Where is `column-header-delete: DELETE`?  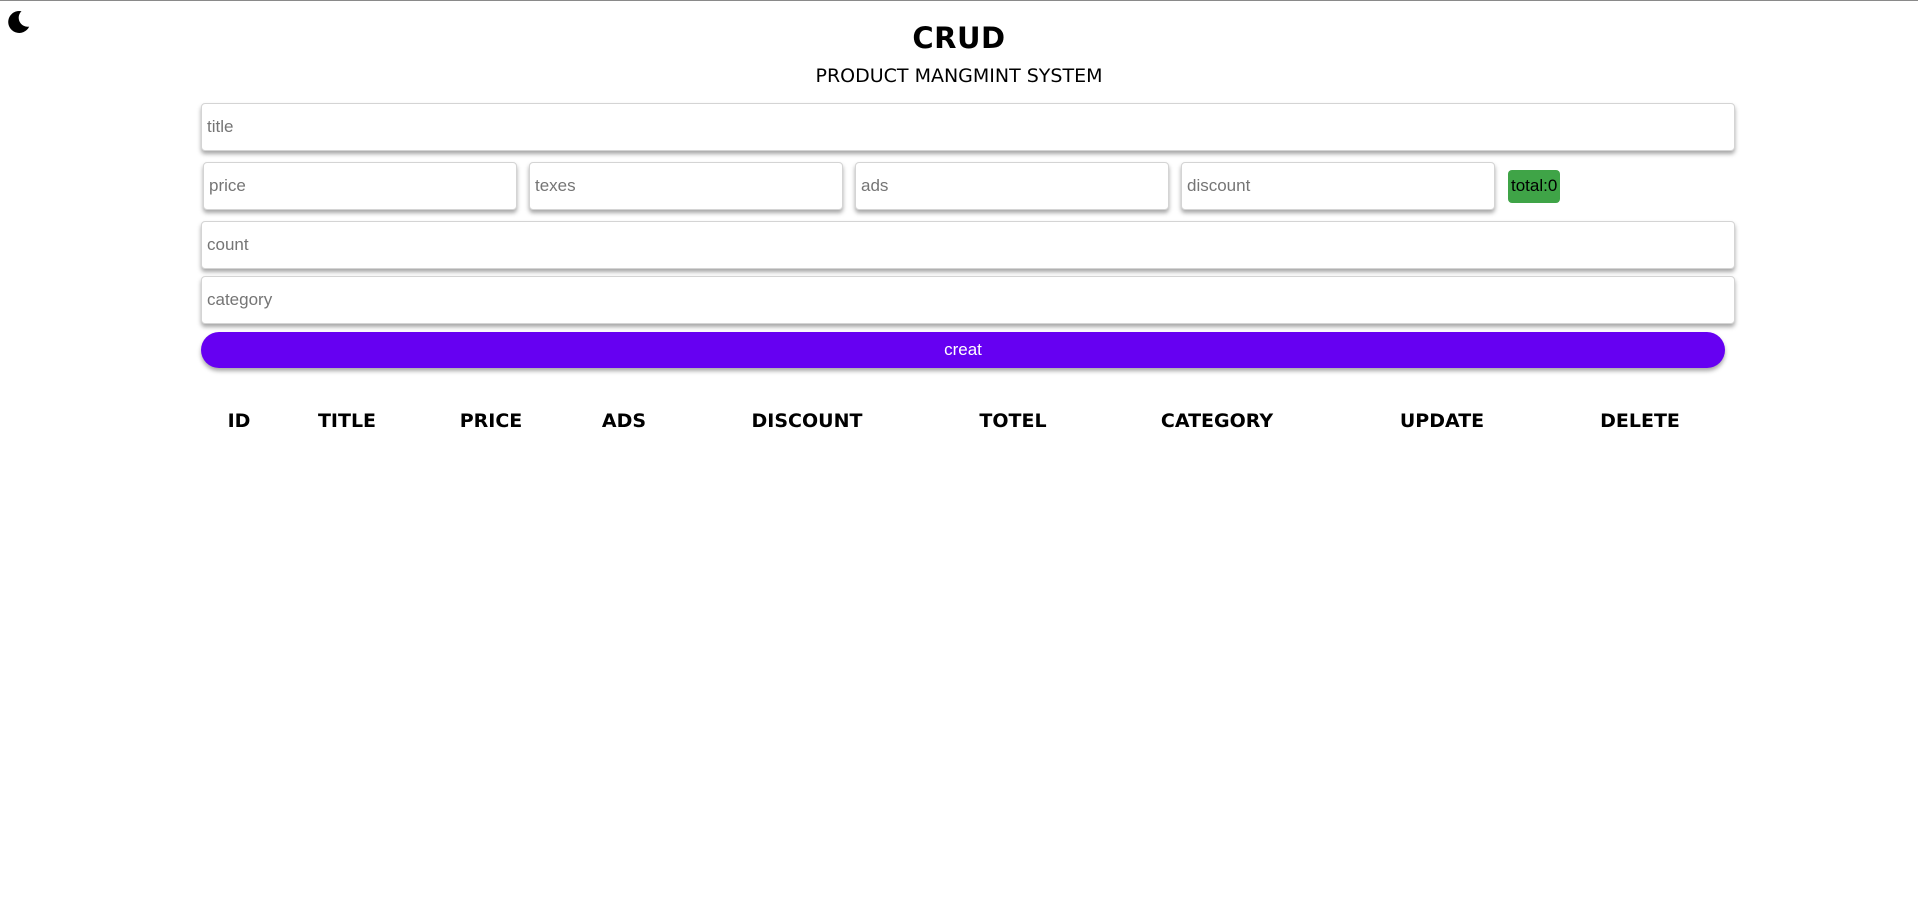
column-header-delete: DELETE is located at coordinates (1640, 421).